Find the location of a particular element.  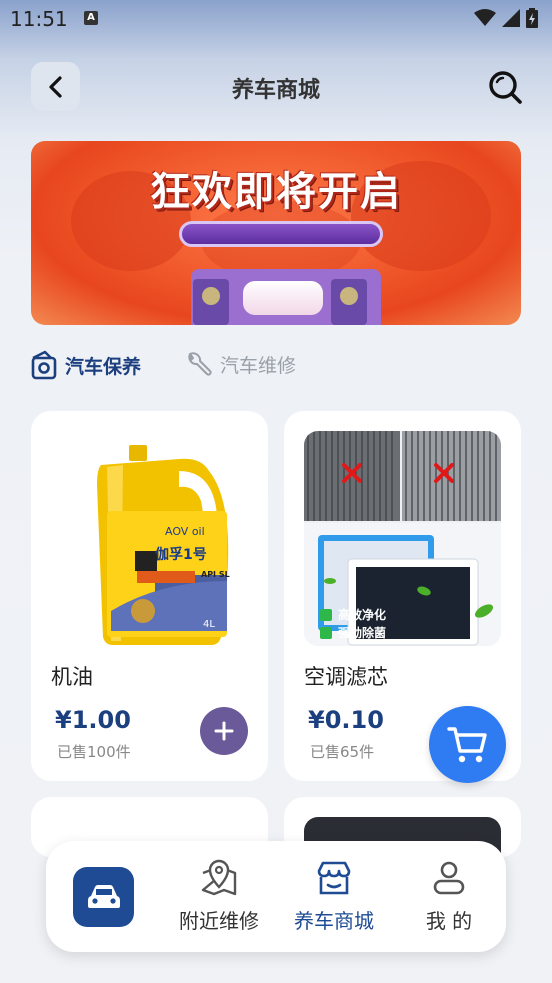

status-bar: 11:51 A is located at coordinates (276, 20).